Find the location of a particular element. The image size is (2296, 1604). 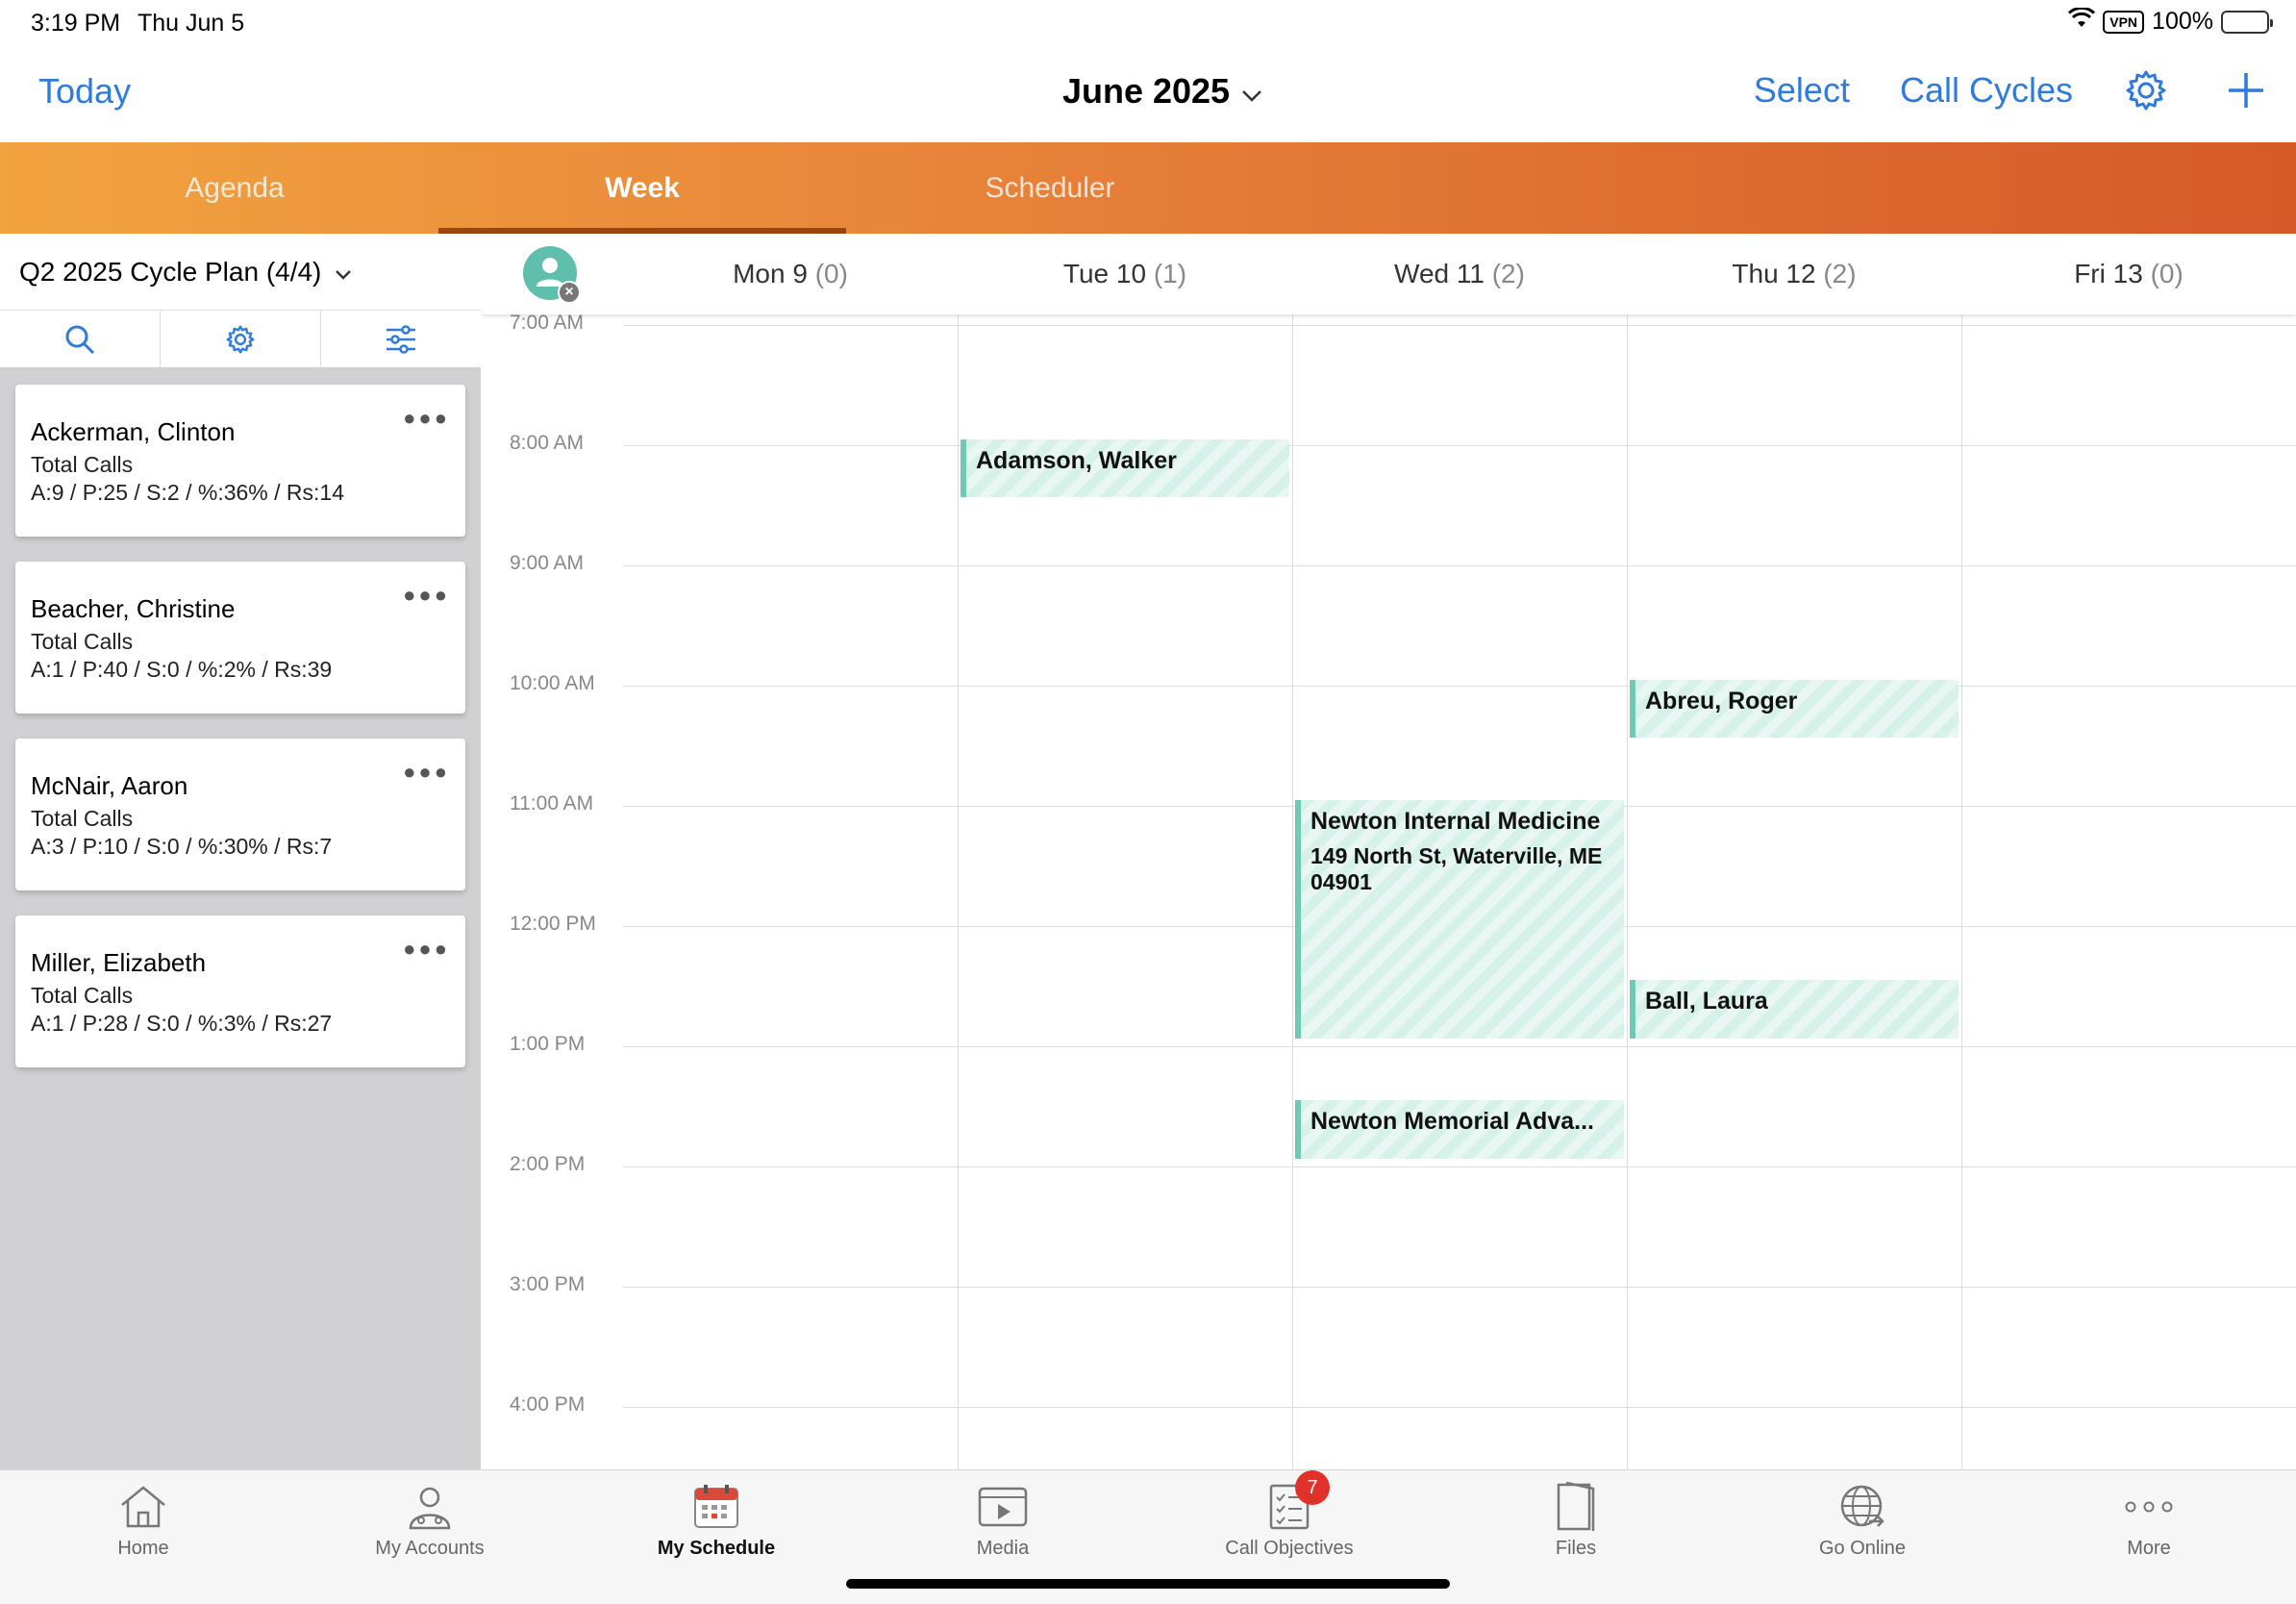

select-button: Select is located at coordinates (1802, 90).